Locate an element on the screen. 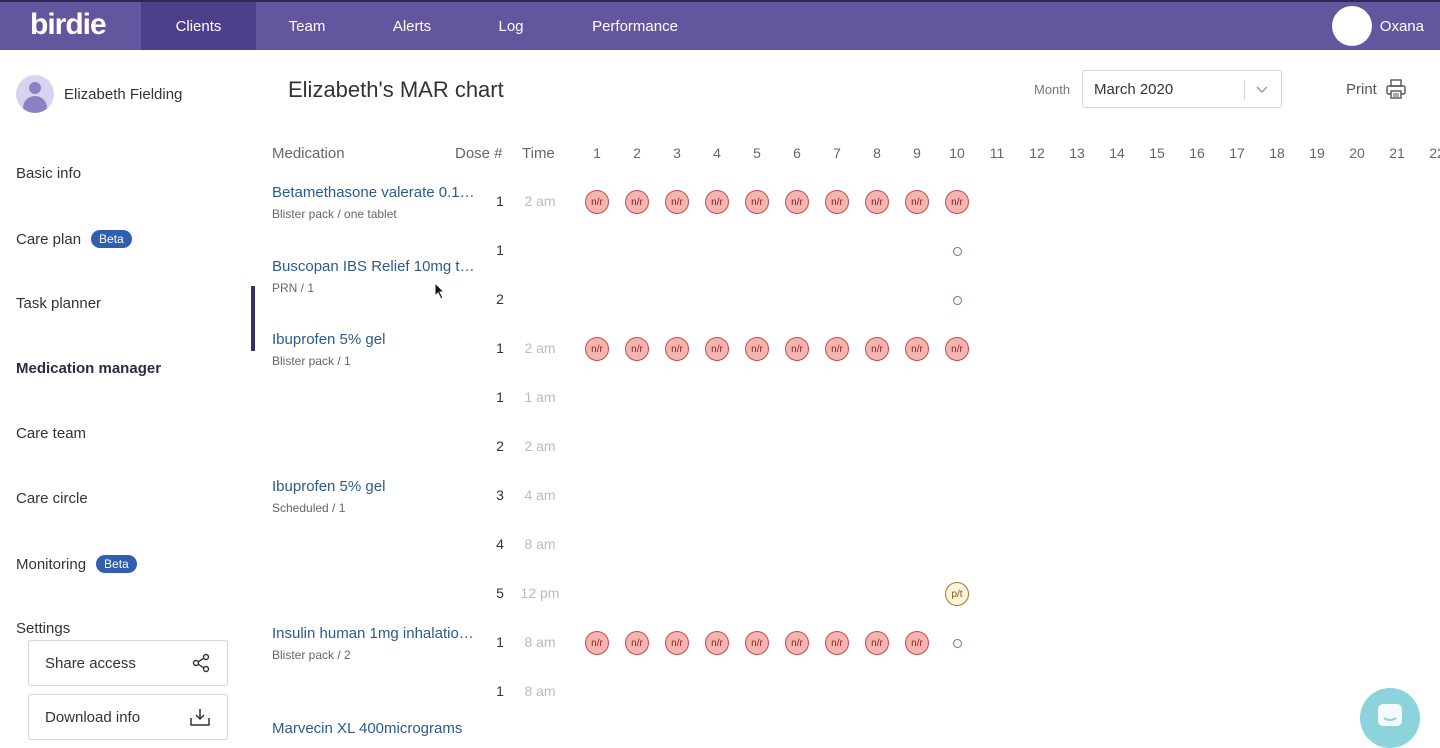 Image resolution: width=1440 pixels, height=748 pixels. nav-alerts: Alerts is located at coordinates (412, 26).